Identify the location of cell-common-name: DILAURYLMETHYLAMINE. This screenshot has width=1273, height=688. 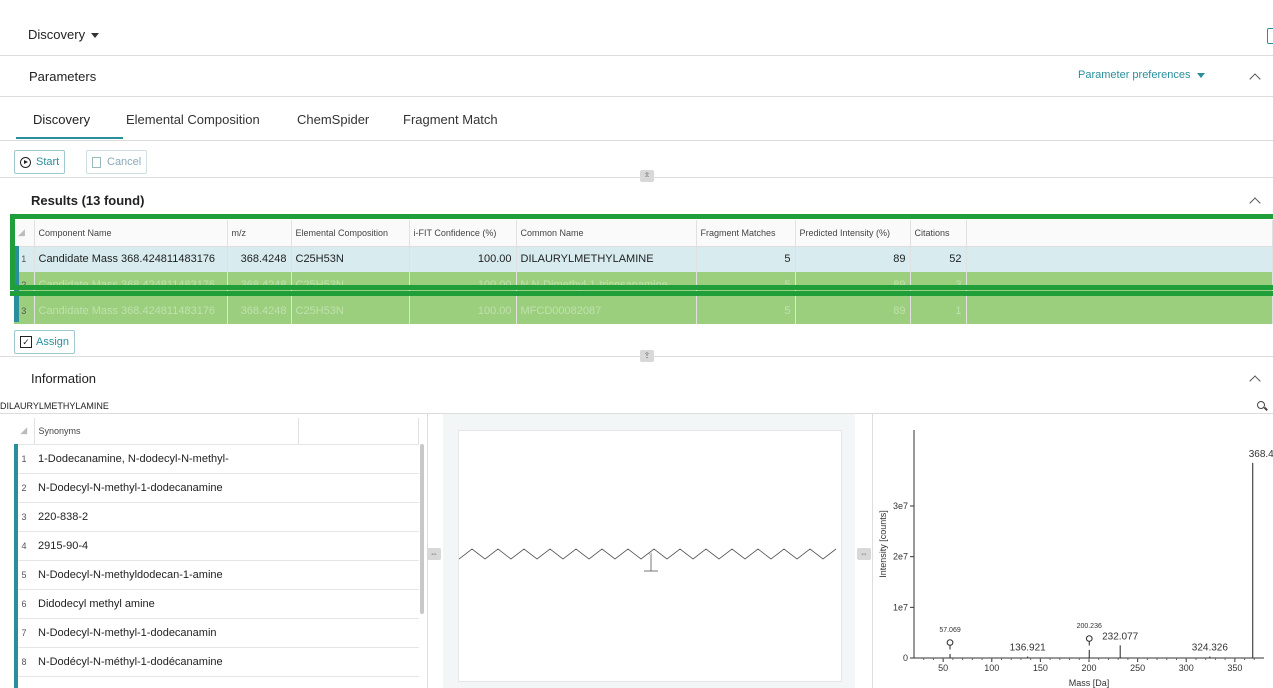
(606, 259).